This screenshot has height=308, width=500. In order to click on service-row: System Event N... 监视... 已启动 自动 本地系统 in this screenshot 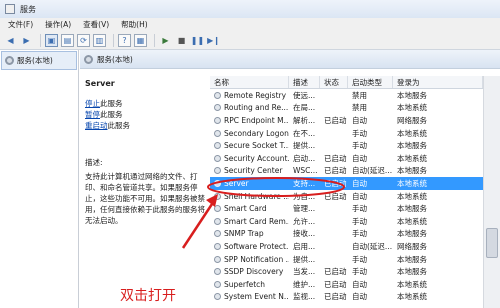, I will do `click(355, 297)`.